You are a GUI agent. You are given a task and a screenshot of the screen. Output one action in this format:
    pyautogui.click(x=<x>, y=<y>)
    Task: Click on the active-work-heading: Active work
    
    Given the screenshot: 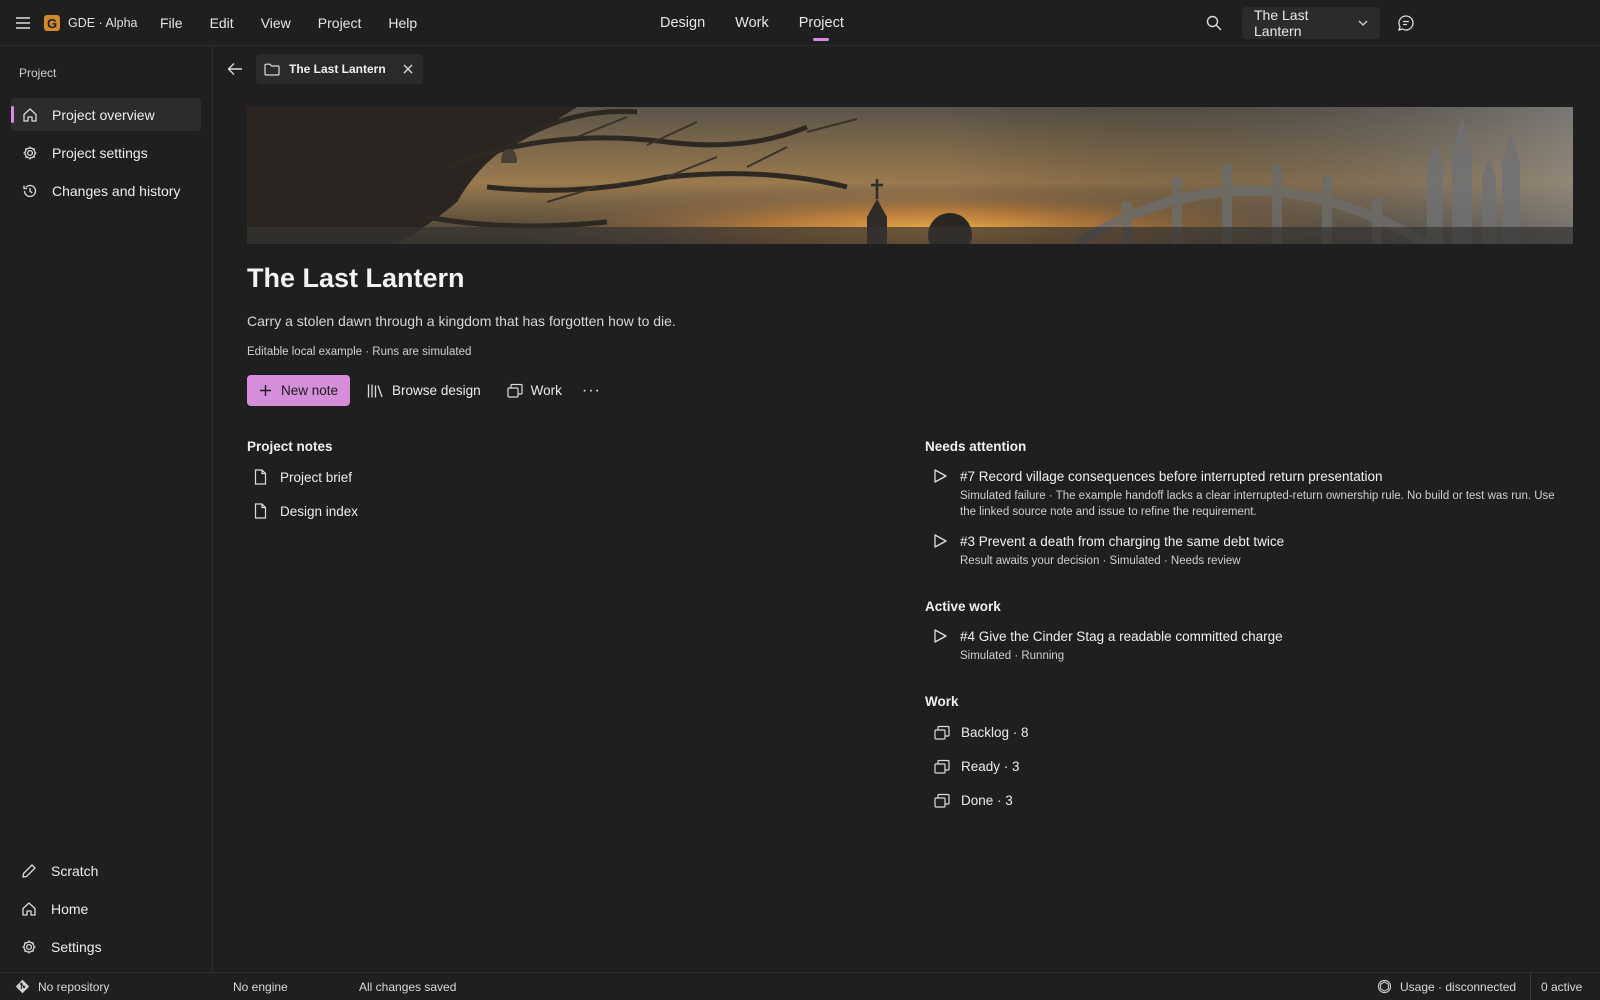 What is the action you would take?
    pyautogui.click(x=963, y=606)
    